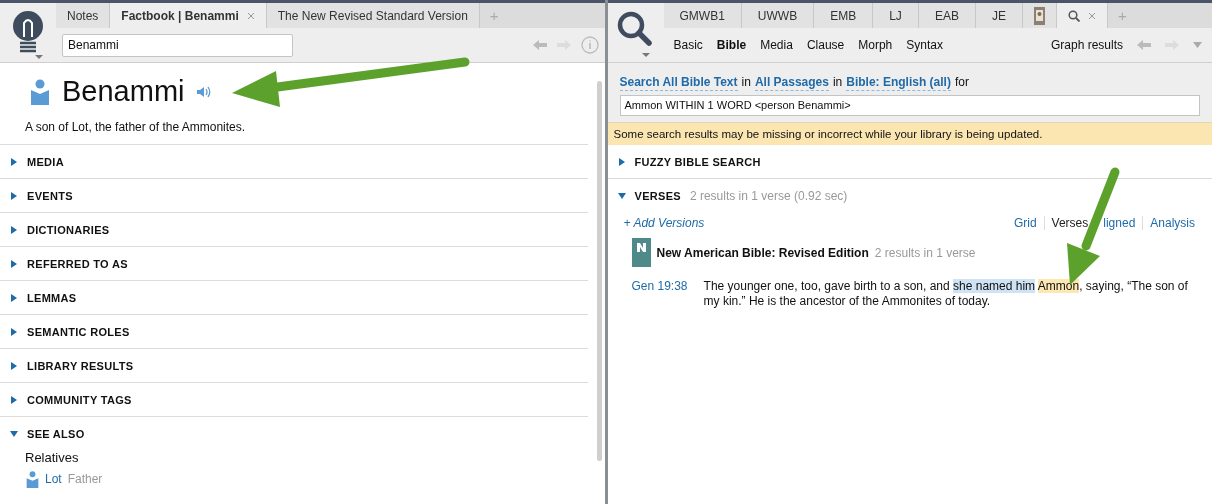 This screenshot has height=504, width=1212. I want to click on search-mode-tab: Syntax, so click(924, 45).